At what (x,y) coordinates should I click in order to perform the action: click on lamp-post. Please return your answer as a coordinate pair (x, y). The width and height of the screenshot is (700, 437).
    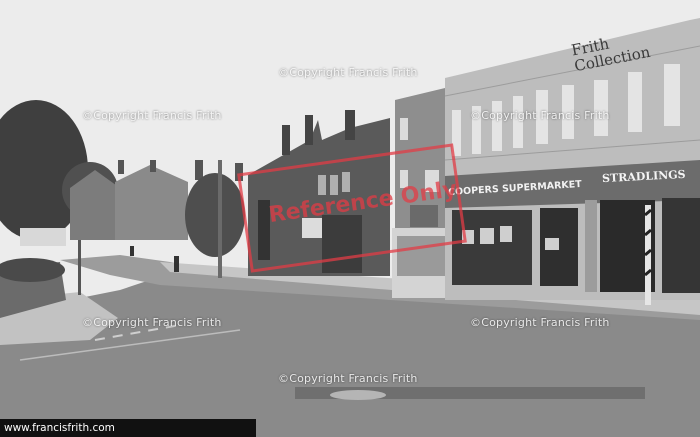
    Looking at the image, I should click on (220, 219).